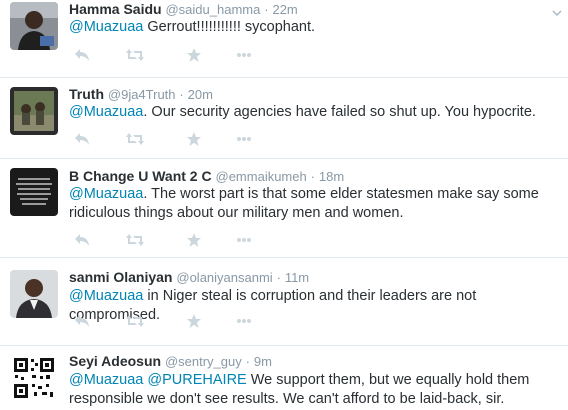 This screenshot has height=410, width=568. I want to click on tweet-timestamp: 18m, so click(331, 176).